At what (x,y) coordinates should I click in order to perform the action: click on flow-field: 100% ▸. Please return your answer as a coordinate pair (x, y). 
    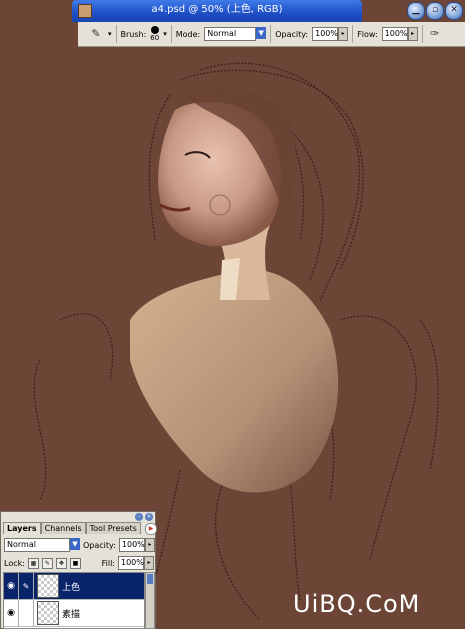
    Looking at the image, I should click on (399, 34).